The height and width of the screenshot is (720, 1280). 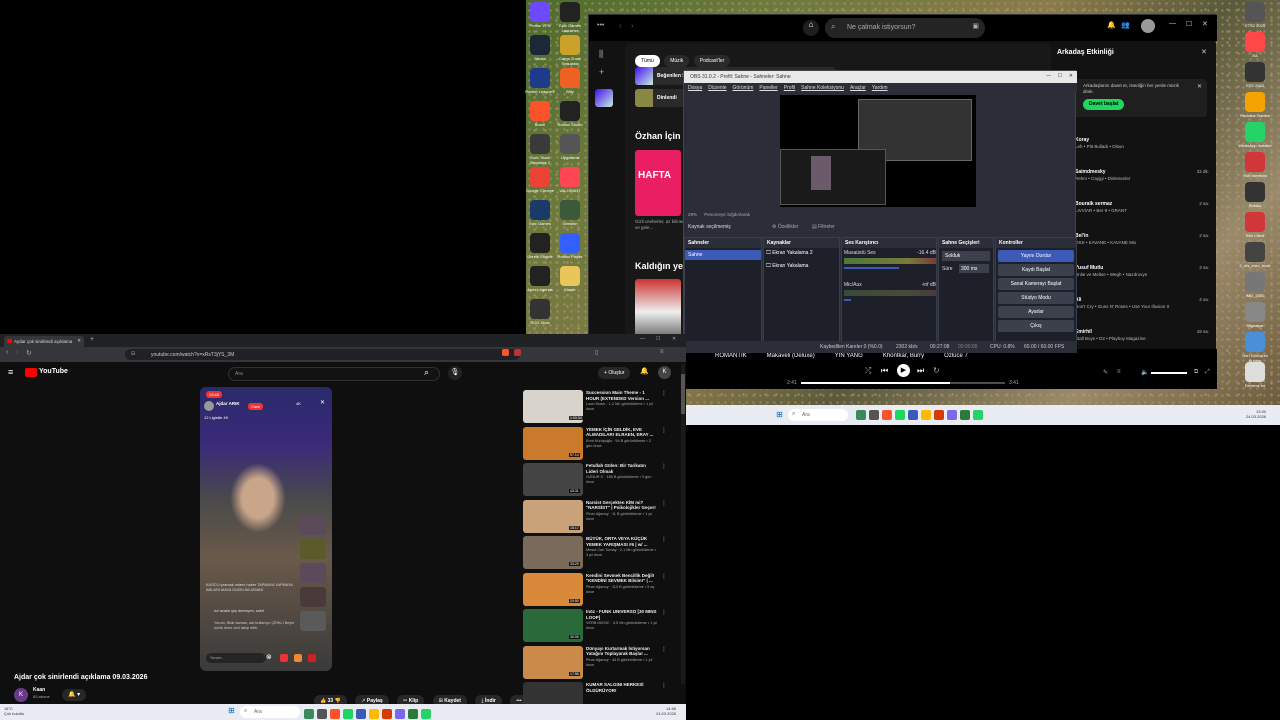 What do you see at coordinates (540, 15) in the screenshot?
I see `desktop-icon: Proton VPN` at bounding box center [540, 15].